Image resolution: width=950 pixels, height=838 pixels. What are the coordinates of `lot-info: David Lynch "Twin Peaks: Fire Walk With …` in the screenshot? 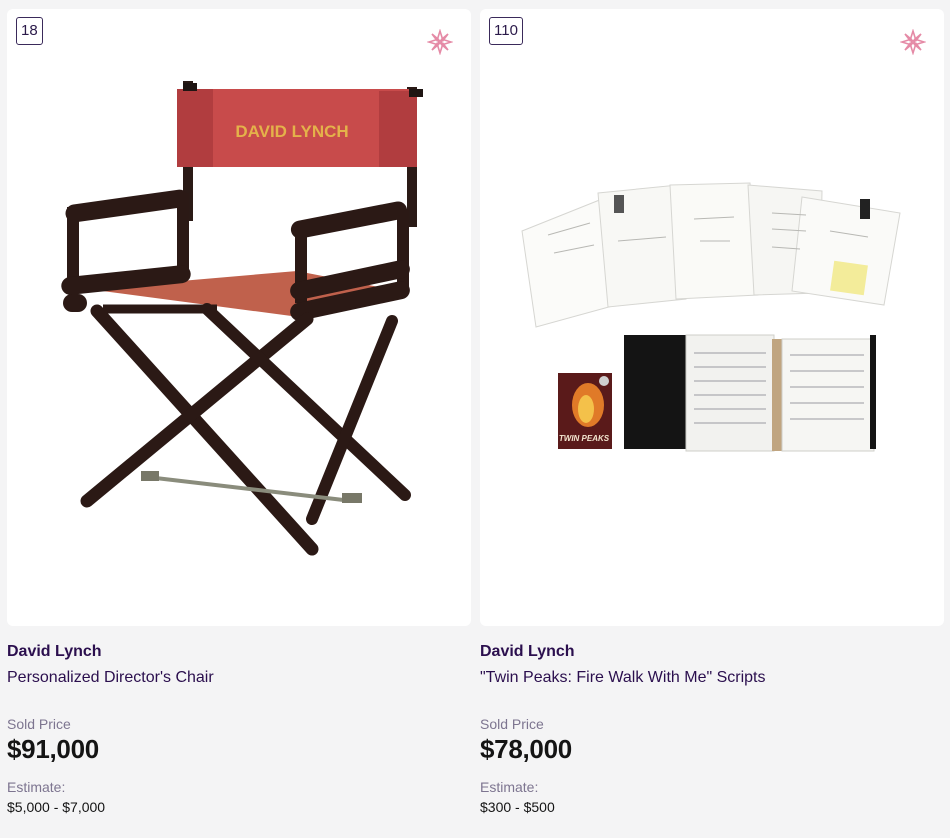 It's located at (712, 720).